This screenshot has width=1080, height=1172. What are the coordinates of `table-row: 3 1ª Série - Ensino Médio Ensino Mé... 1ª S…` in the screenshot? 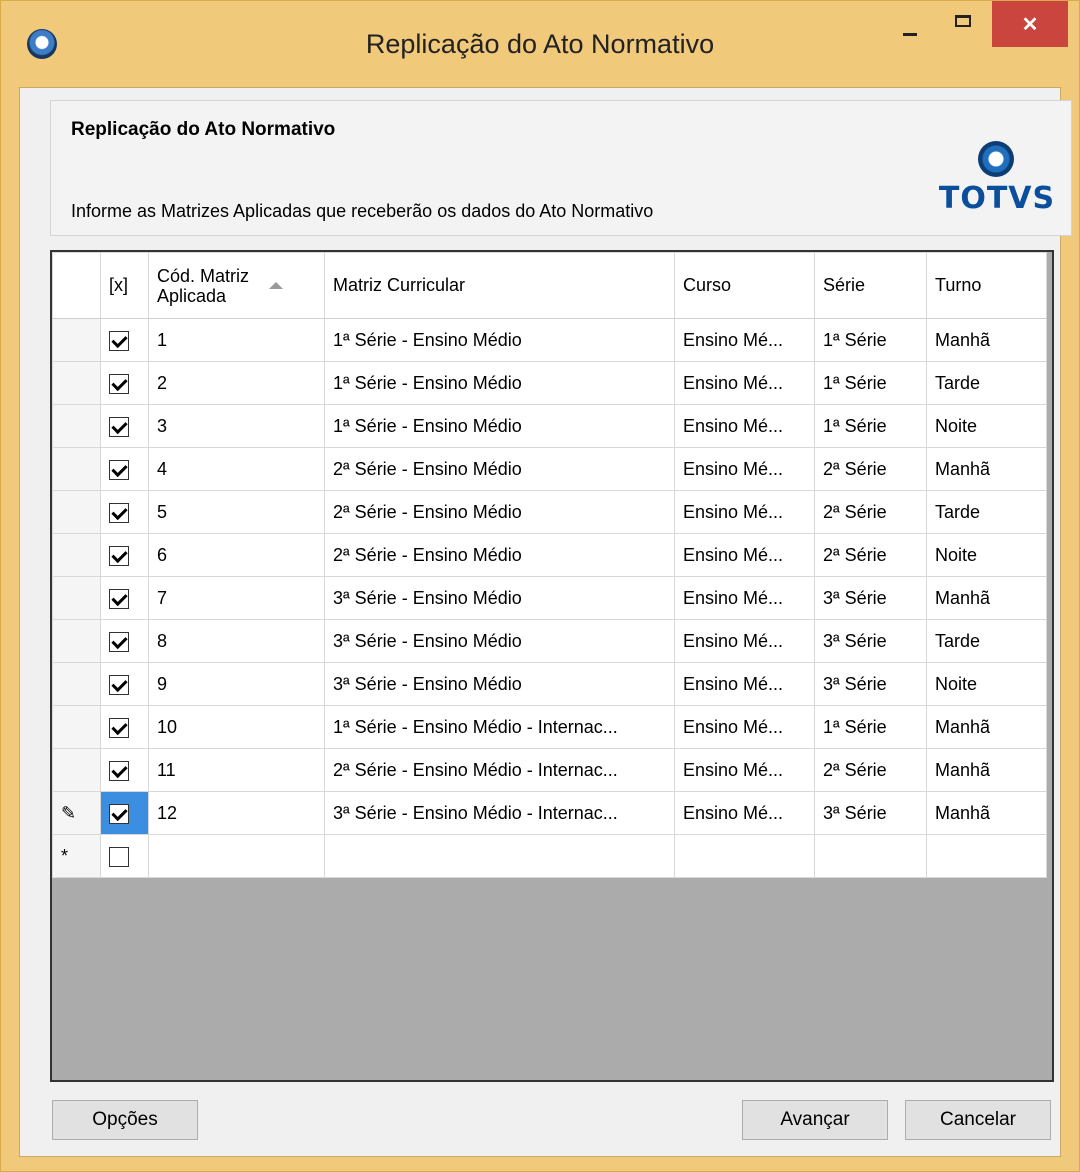 It's located at (549, 426).